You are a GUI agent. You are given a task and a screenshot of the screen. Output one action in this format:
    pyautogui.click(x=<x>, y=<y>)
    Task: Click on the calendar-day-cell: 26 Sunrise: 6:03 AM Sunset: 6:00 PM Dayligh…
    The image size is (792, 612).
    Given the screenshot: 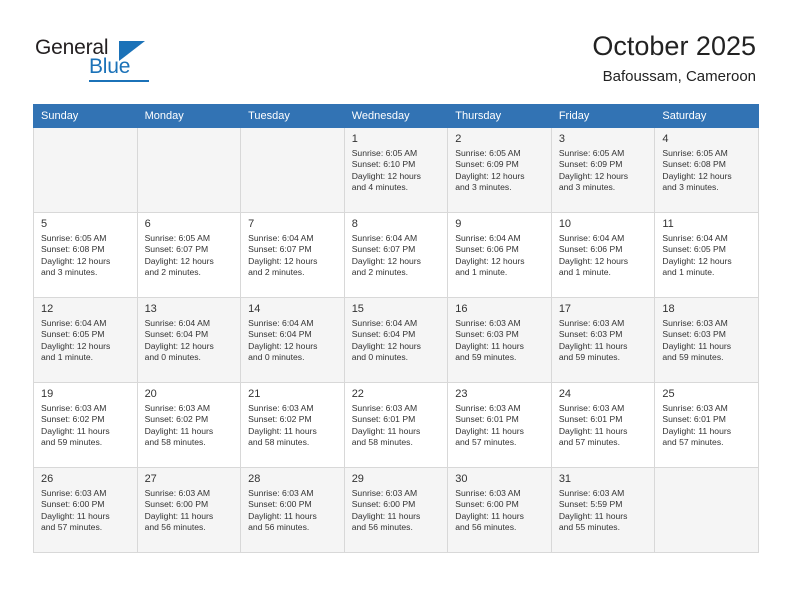 What is the action you would take?
    pyautogui.click(x=85, y=510)
    